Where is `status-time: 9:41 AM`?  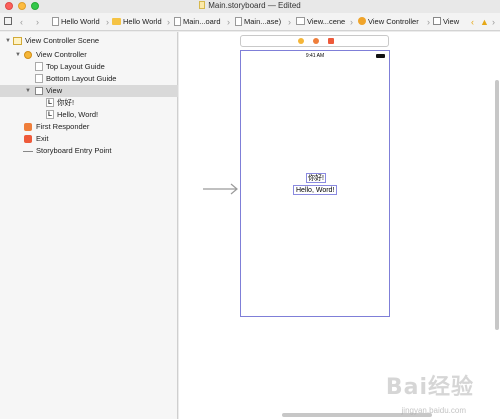 status-time: 9:41 AM is located at coordinates (315, 56).